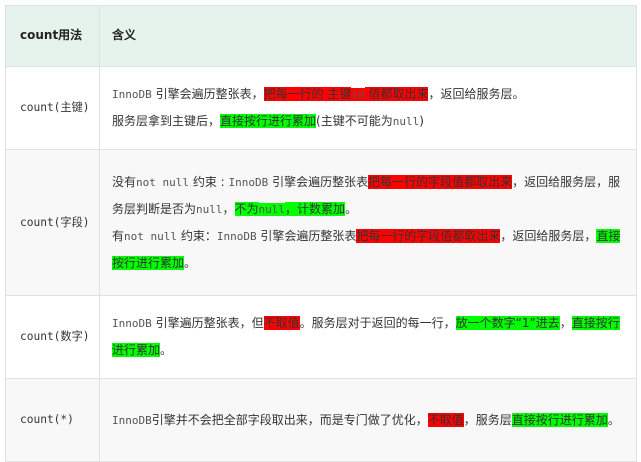 The height and width of the screenshot is (462, 641). What do you see at coordinates (358, 94) in the screenshot?
I see `highlight-red-text: id` at bounding box center [358, 94].